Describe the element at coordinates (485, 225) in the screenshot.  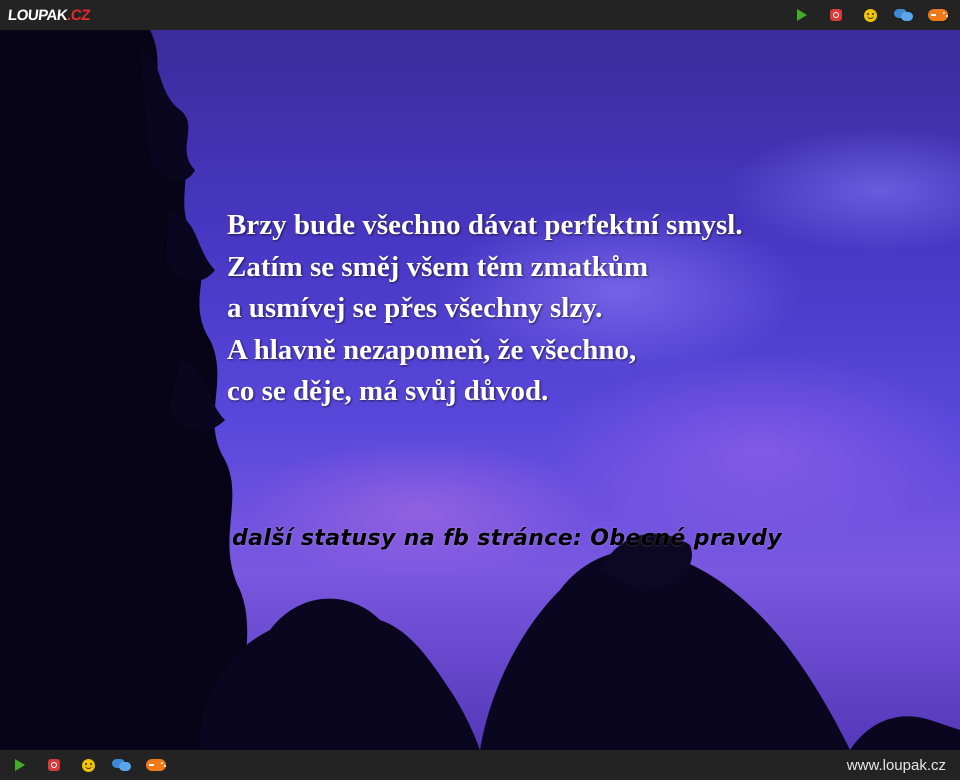
I see `quote-line: Brzy bude všechno dávat perfektní smysl.` at that location.